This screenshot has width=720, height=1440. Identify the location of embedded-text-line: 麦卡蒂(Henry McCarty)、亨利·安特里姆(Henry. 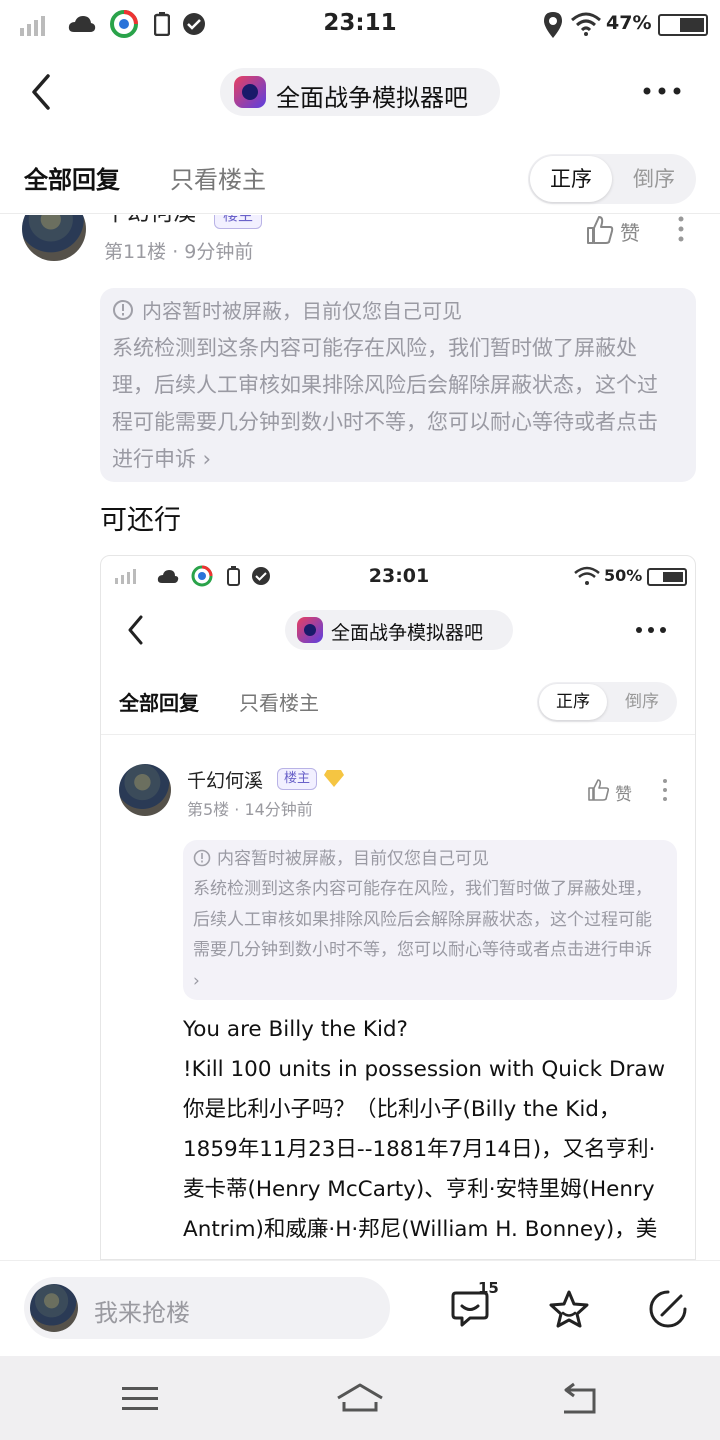
(419, 1189).